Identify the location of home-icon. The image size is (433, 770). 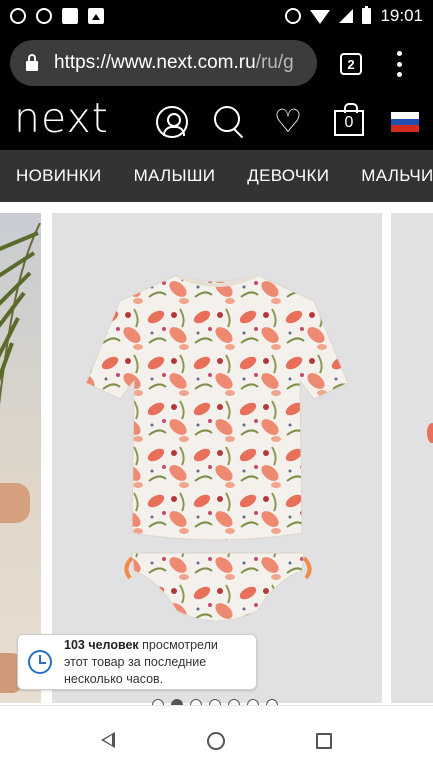
(216, 741).